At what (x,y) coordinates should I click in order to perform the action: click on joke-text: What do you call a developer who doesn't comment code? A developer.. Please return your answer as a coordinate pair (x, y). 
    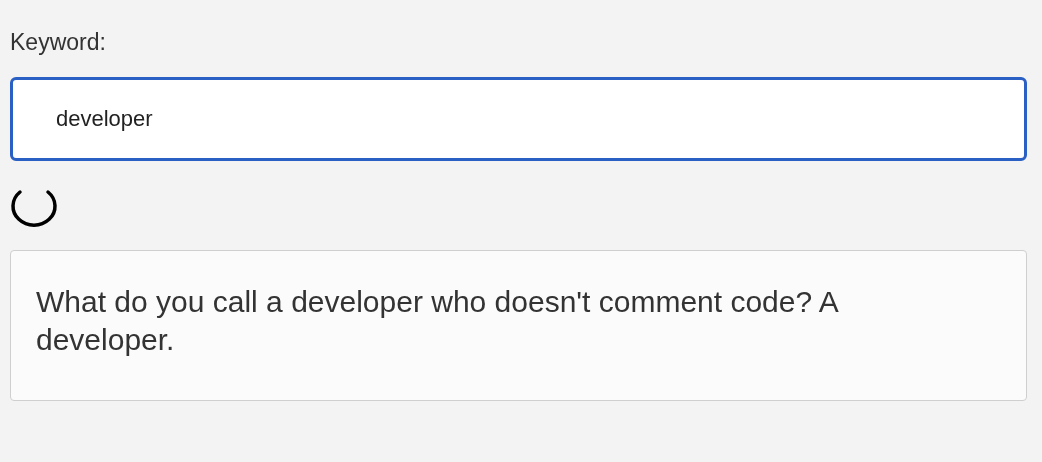
    Looking at the image, I should click on (437, 321).